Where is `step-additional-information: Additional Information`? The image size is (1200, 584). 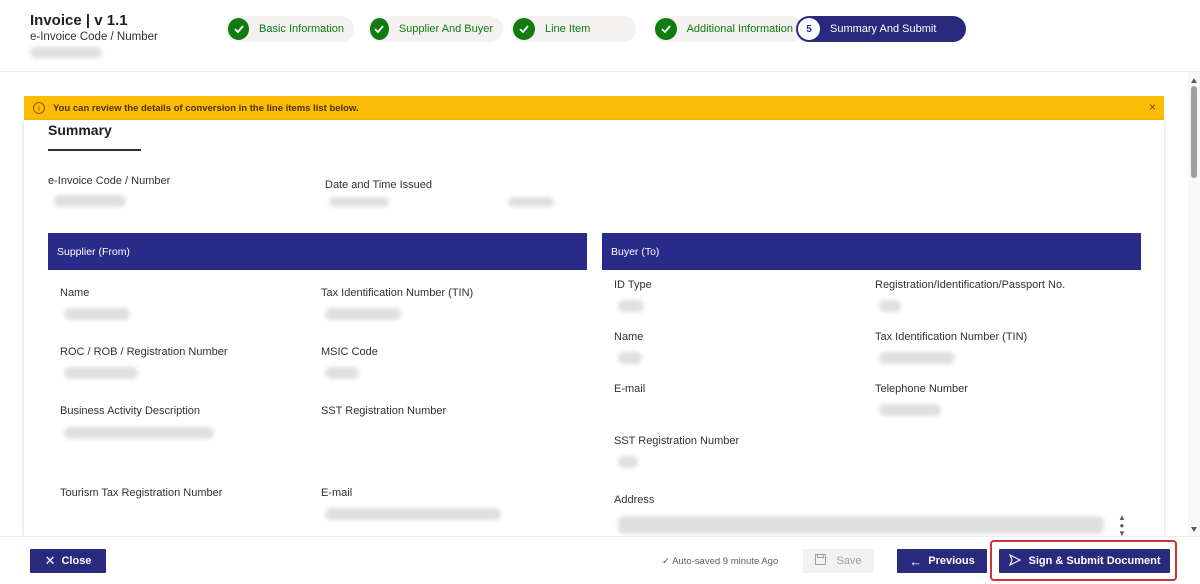
step-additional-information: Additional Information is located at coordinates (728, 29).